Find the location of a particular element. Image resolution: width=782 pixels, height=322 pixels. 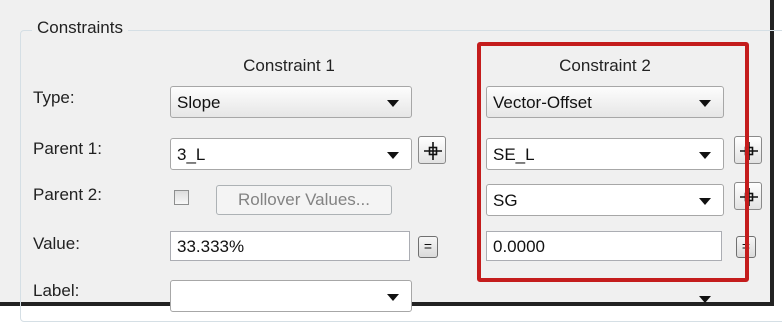

constraint1-value-field: 33.333% is located at coordinates (290, 246).